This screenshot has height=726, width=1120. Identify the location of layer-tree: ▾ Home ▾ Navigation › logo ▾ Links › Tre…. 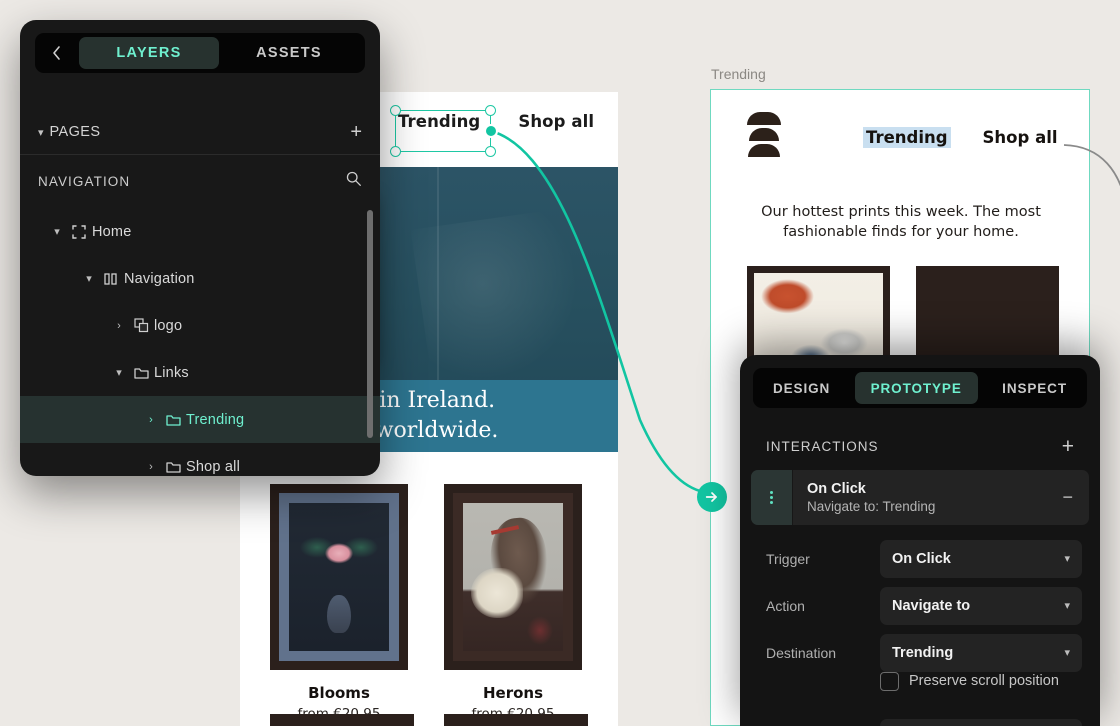
(200, 342).